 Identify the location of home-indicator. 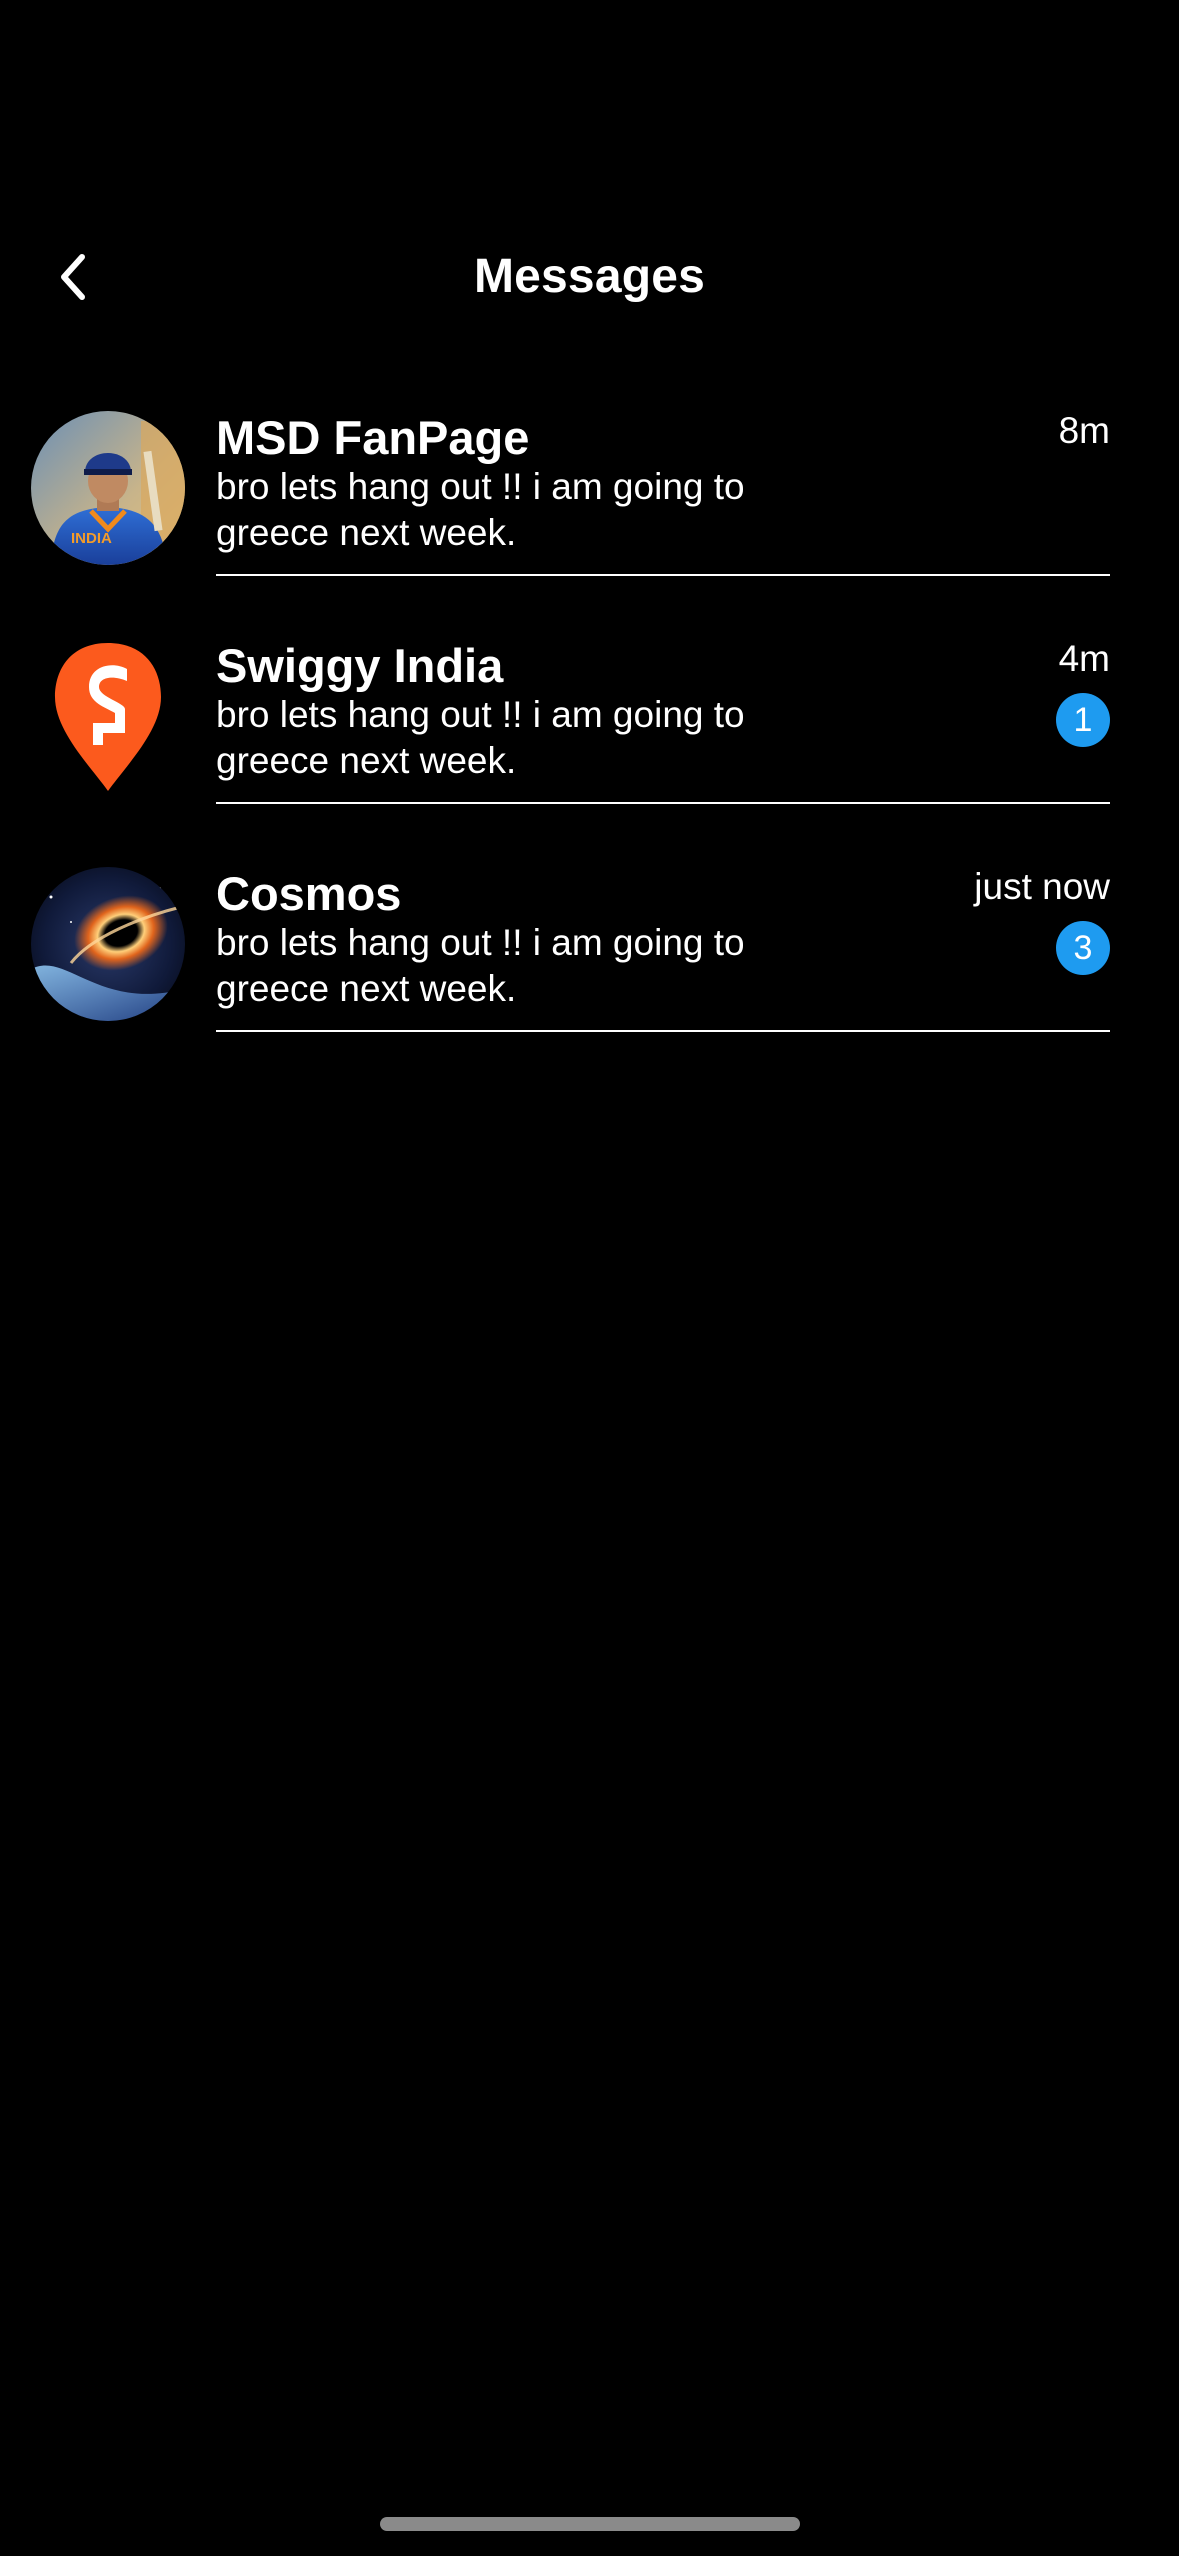
(590, 2524).